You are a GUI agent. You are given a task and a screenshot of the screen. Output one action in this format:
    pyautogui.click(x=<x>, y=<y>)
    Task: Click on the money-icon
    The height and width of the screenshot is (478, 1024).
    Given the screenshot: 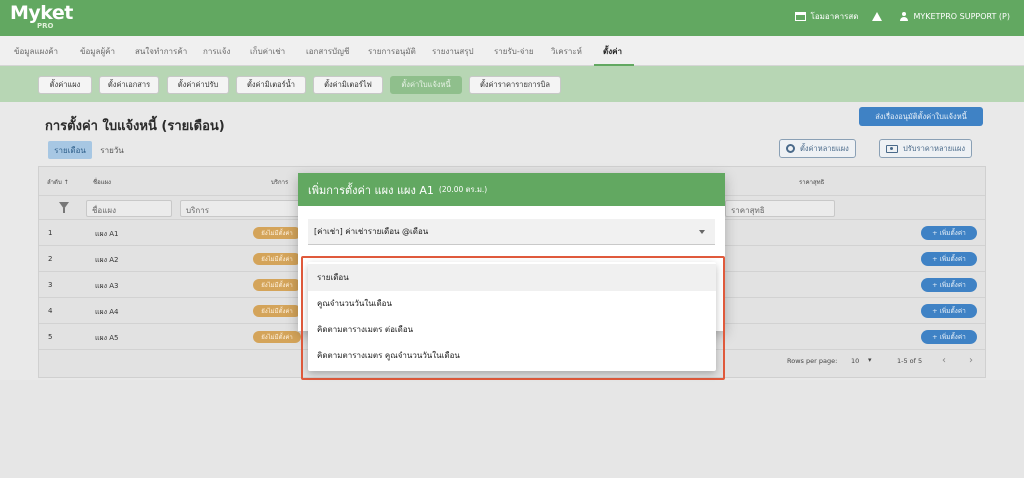 What is the action you would take?
    pyautogui.click(x=892, y=148)
    